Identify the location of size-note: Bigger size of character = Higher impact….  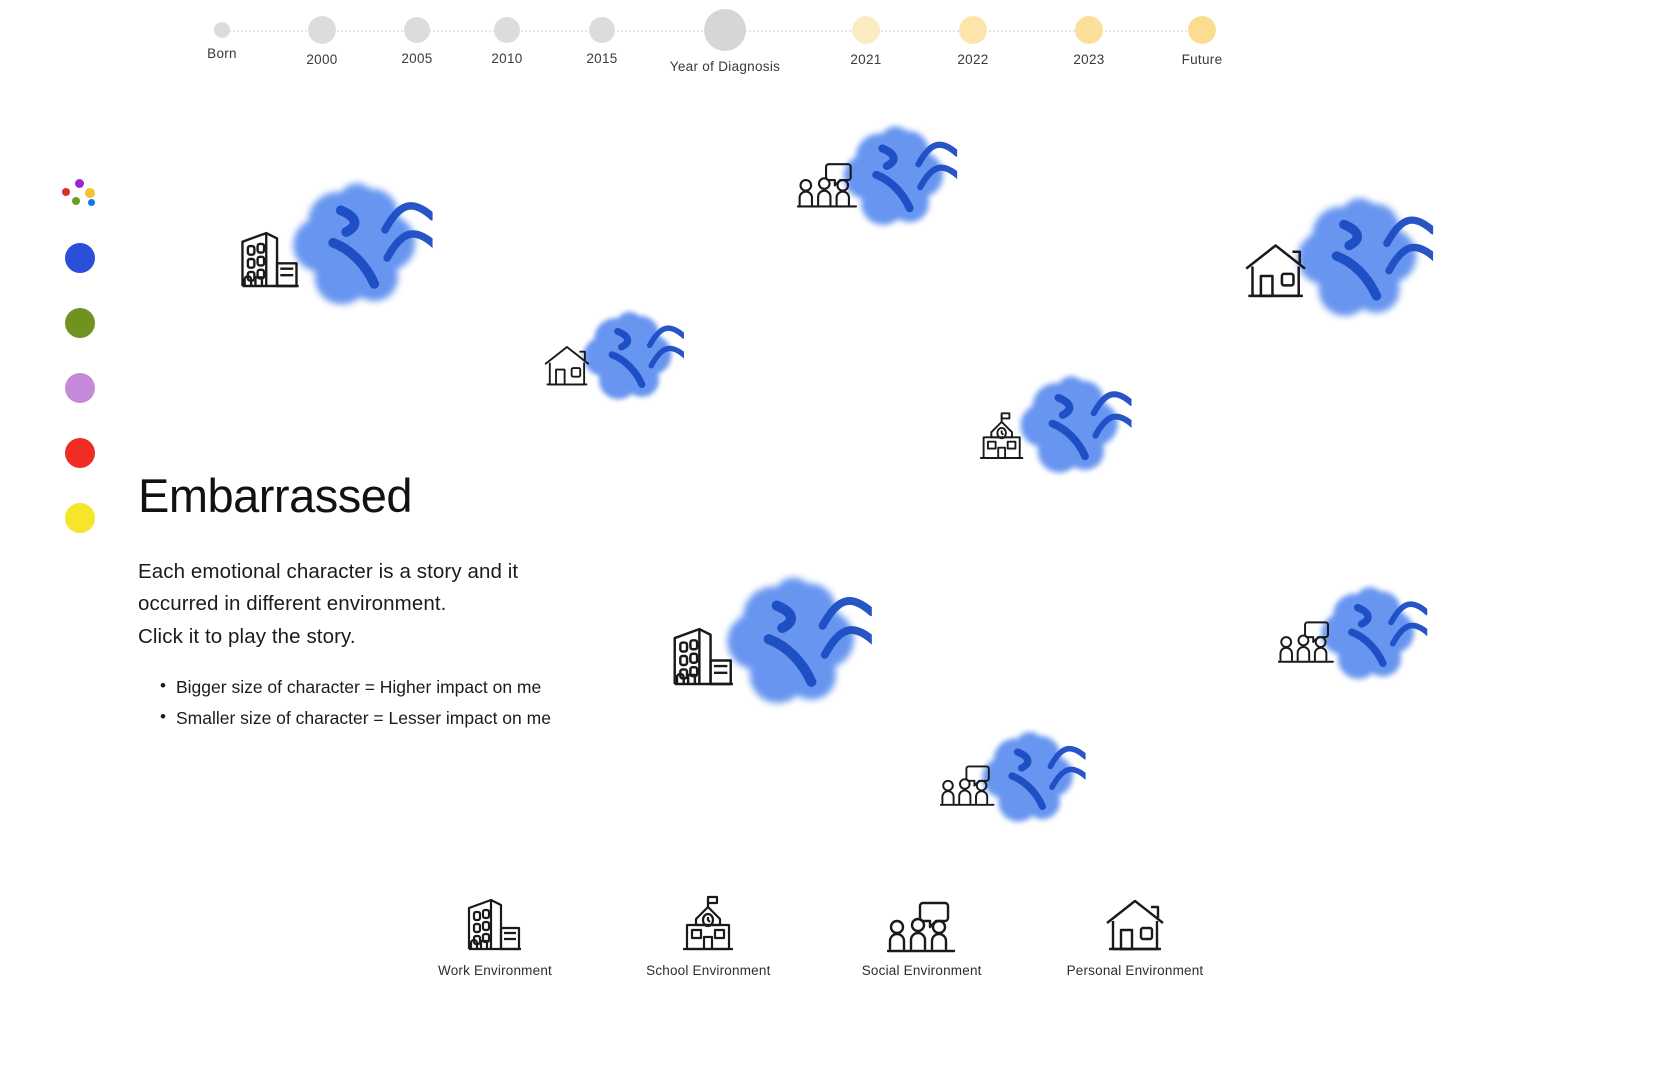
(359, 687).